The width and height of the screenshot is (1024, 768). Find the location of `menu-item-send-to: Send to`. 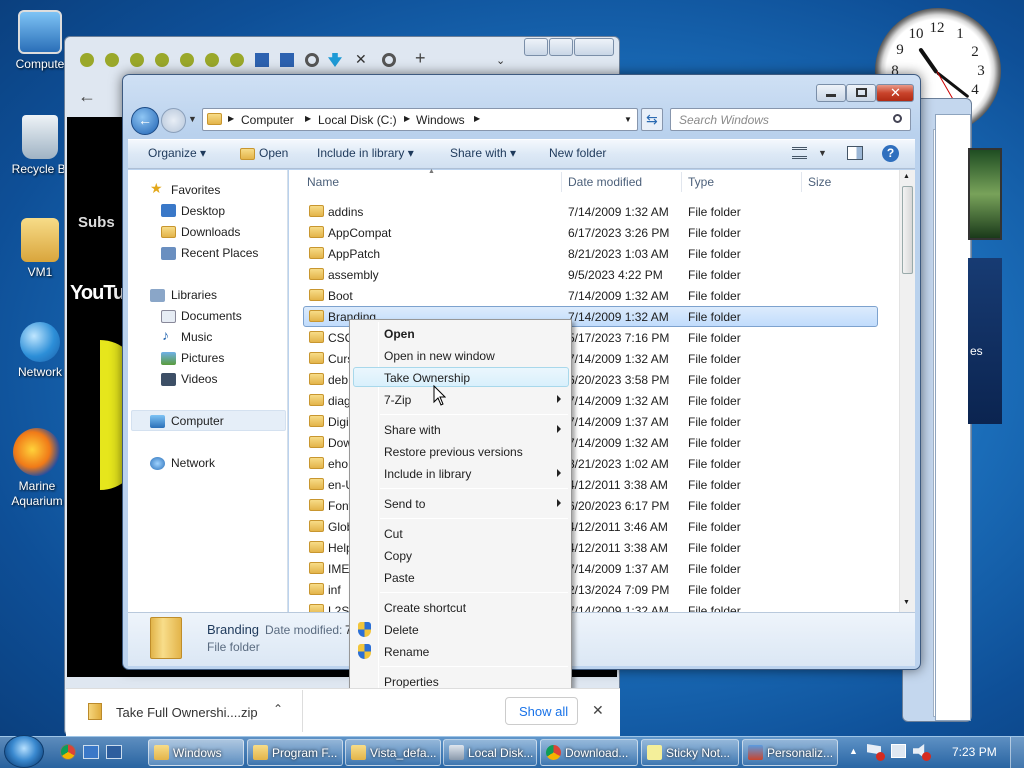

menu-item-send-to: Send to is located at coordinates (404, 504).